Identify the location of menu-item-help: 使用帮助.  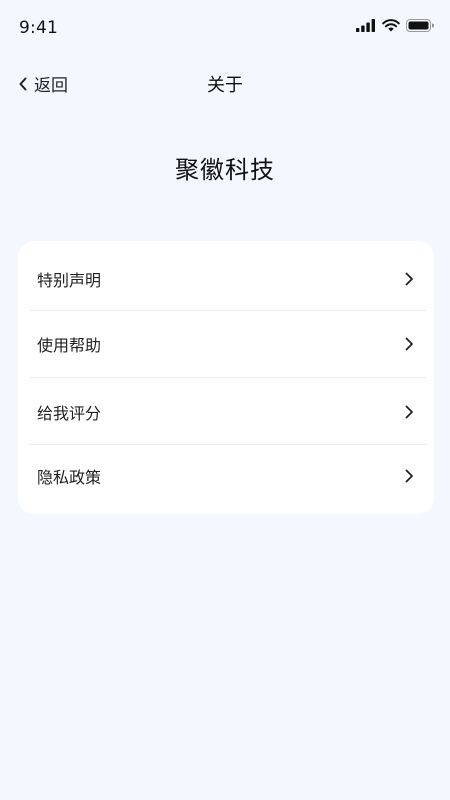
(228, 344).